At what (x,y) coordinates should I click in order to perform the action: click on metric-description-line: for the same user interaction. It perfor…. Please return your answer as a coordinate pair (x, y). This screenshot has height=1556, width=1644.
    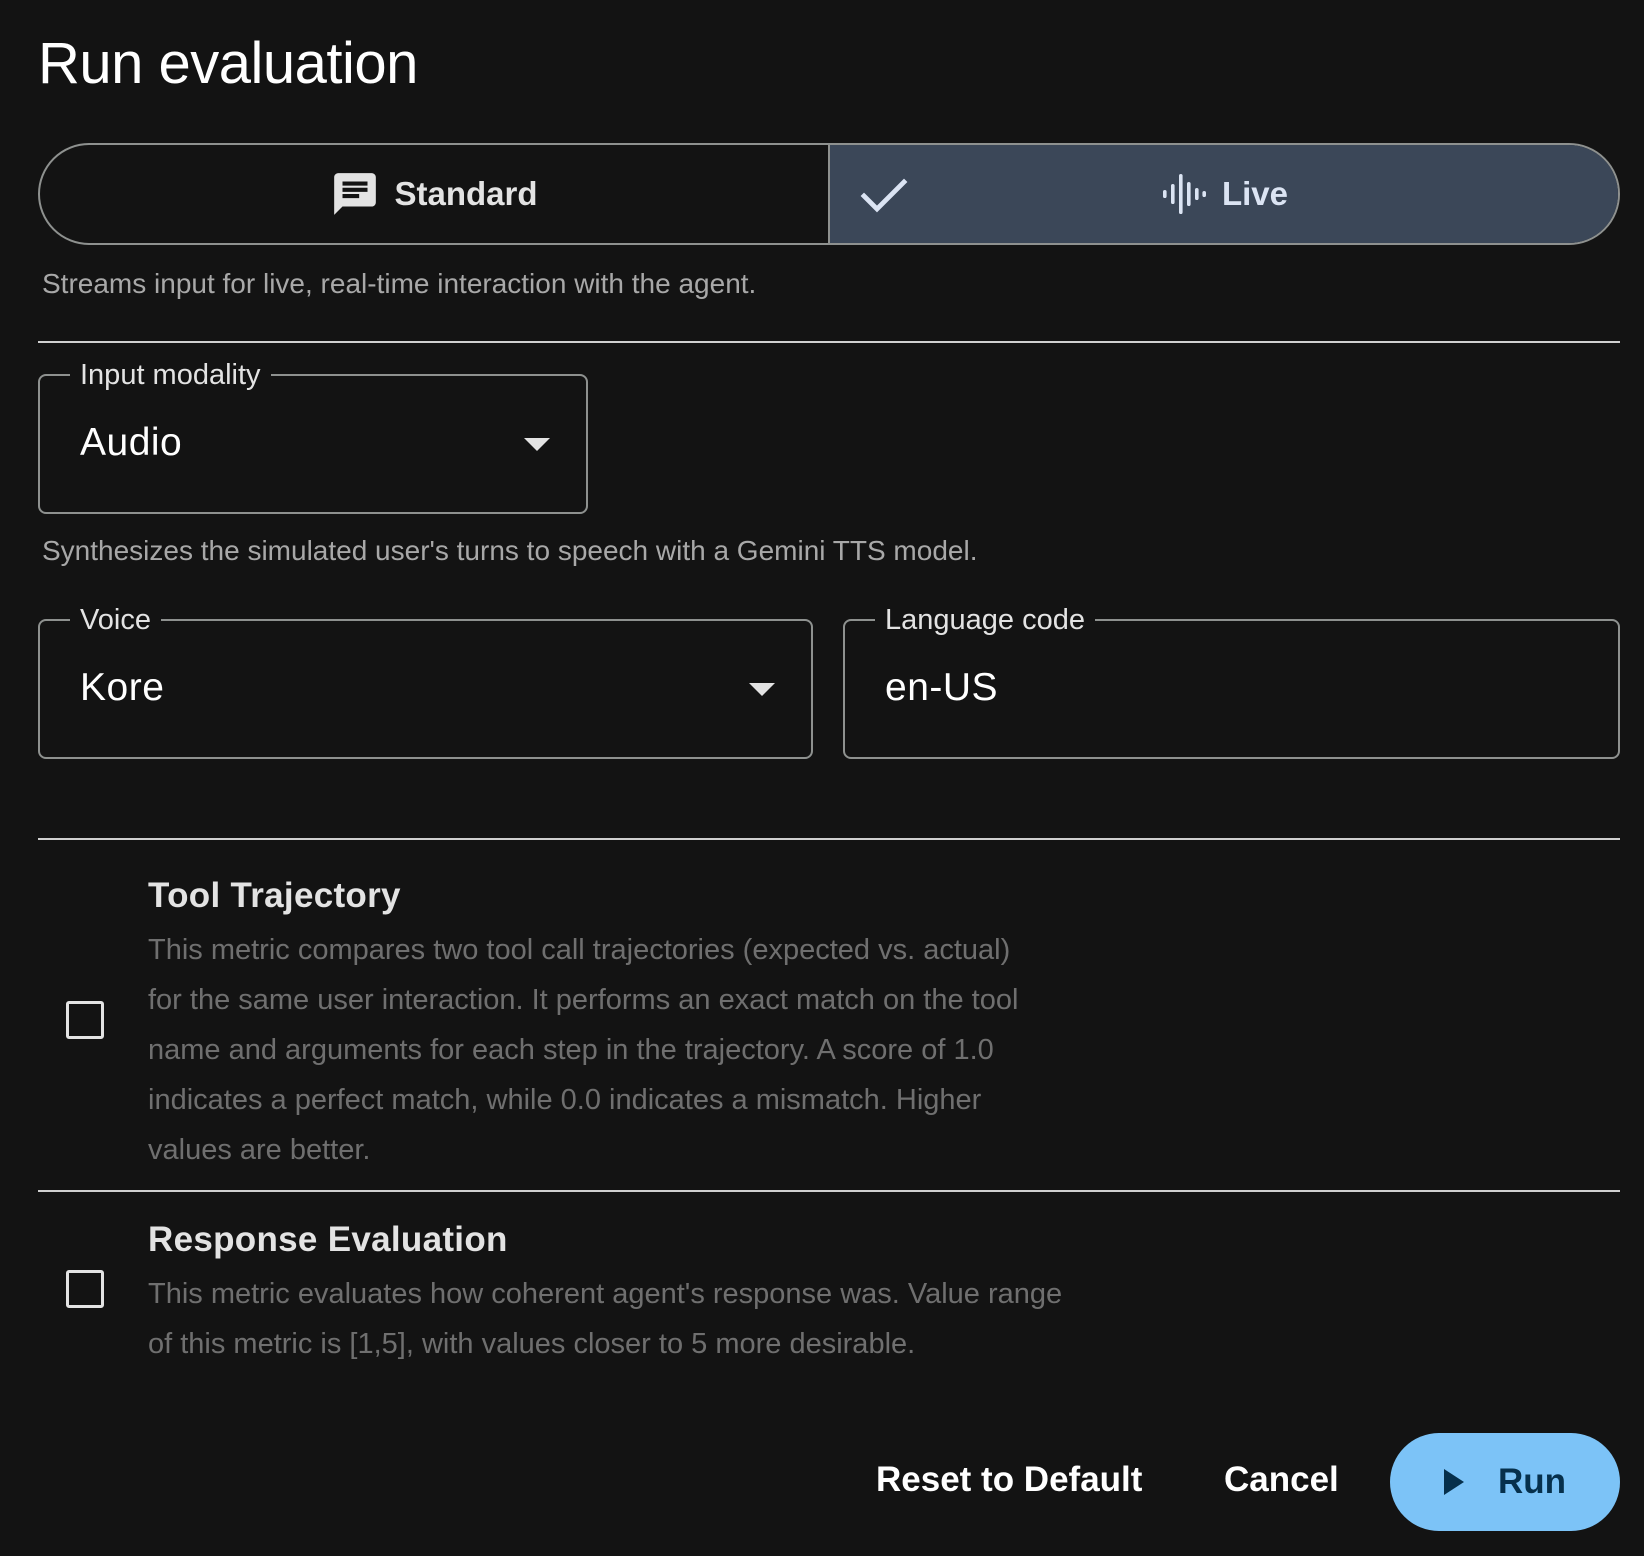
    Looking at the image, I should click on (583, 1000).